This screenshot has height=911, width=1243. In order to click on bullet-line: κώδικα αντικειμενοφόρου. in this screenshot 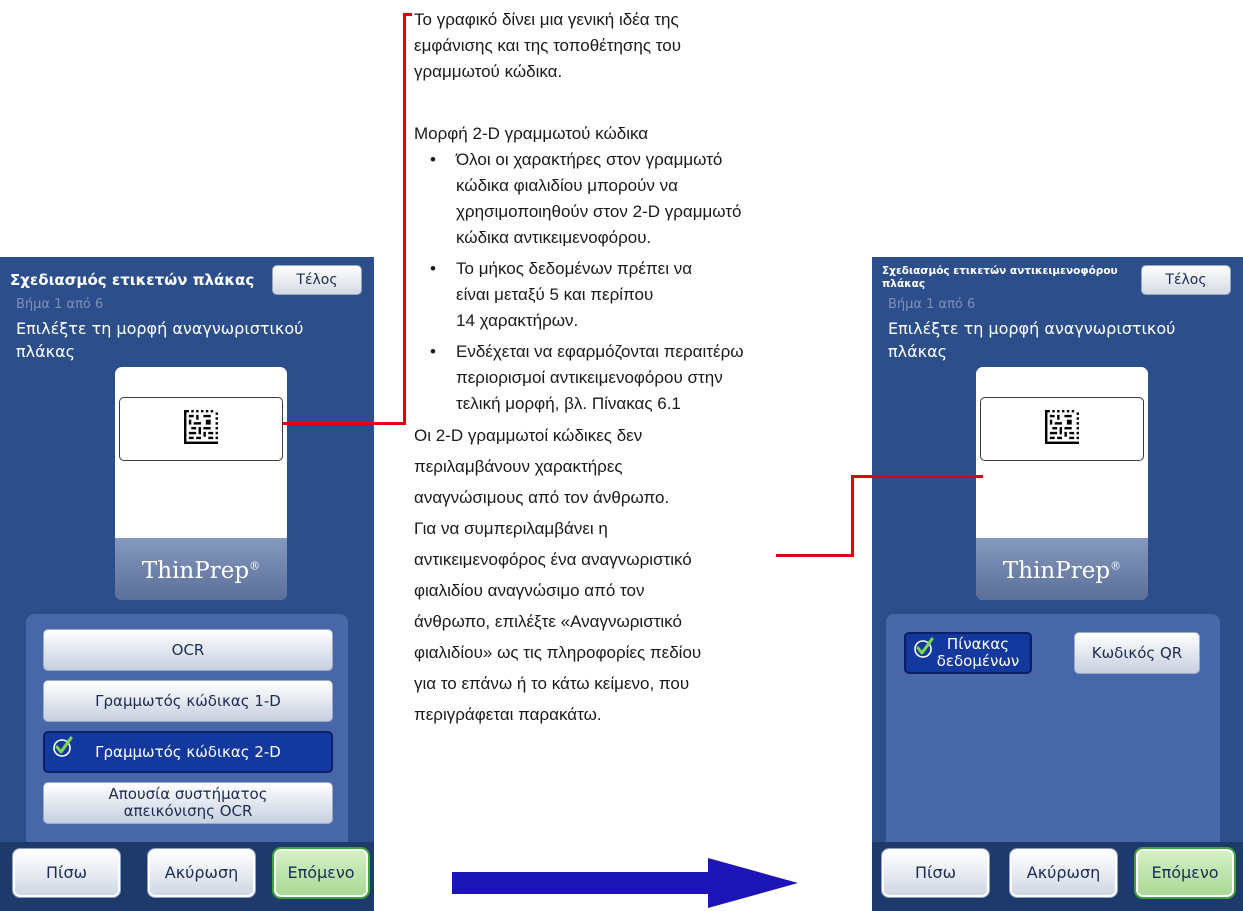, I will do `click(554, 237)`.